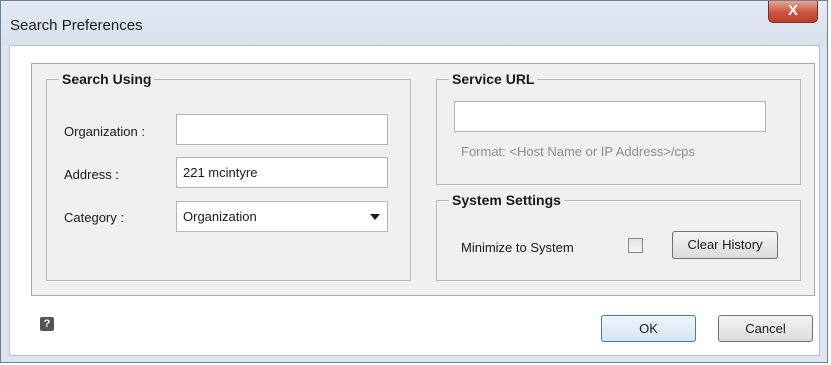 This screenshot has height=365, width=831. What do you see at coordinates (414, 23) in the screenshot?
I see `title-bar: Search Preferences X` at bounding box center [414, 23].